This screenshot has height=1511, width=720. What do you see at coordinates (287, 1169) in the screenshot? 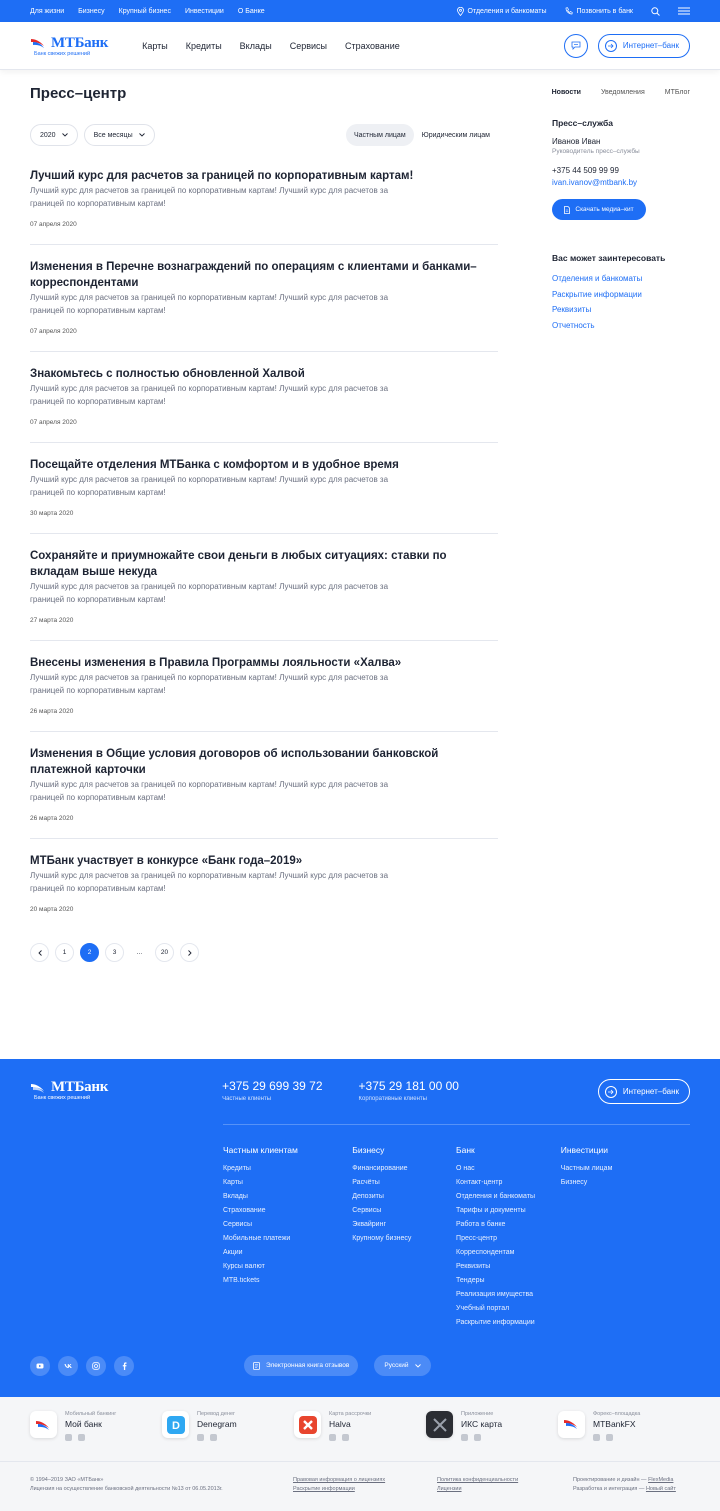
I see `footer-link: Кредиты` at bounding box center [287, 1169].